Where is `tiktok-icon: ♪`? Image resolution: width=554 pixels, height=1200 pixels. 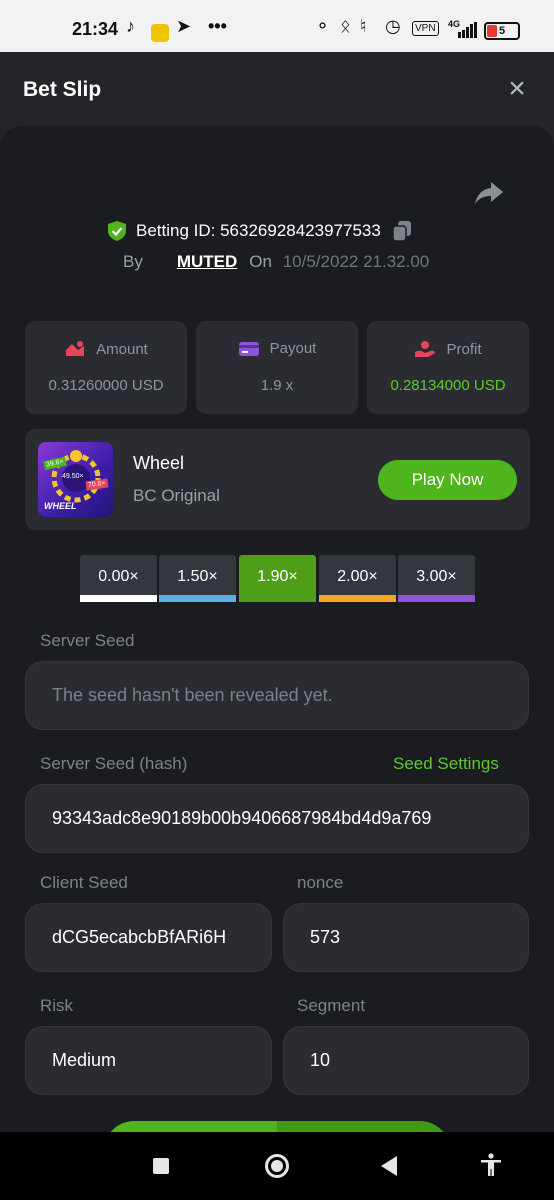 tiktok-icon: ♪ is located at coordinates (130, 26).